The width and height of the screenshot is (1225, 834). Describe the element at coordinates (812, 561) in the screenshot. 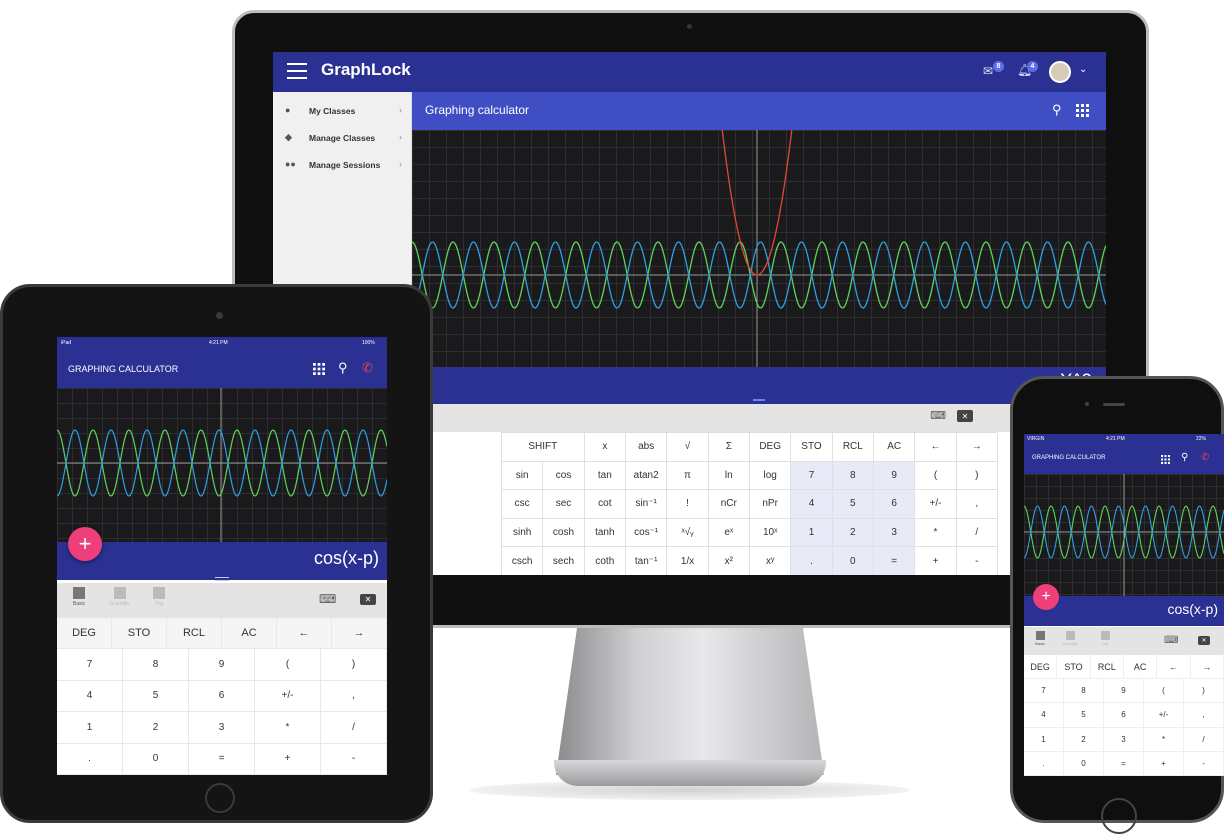

I see `key-decimal: .` at that location.